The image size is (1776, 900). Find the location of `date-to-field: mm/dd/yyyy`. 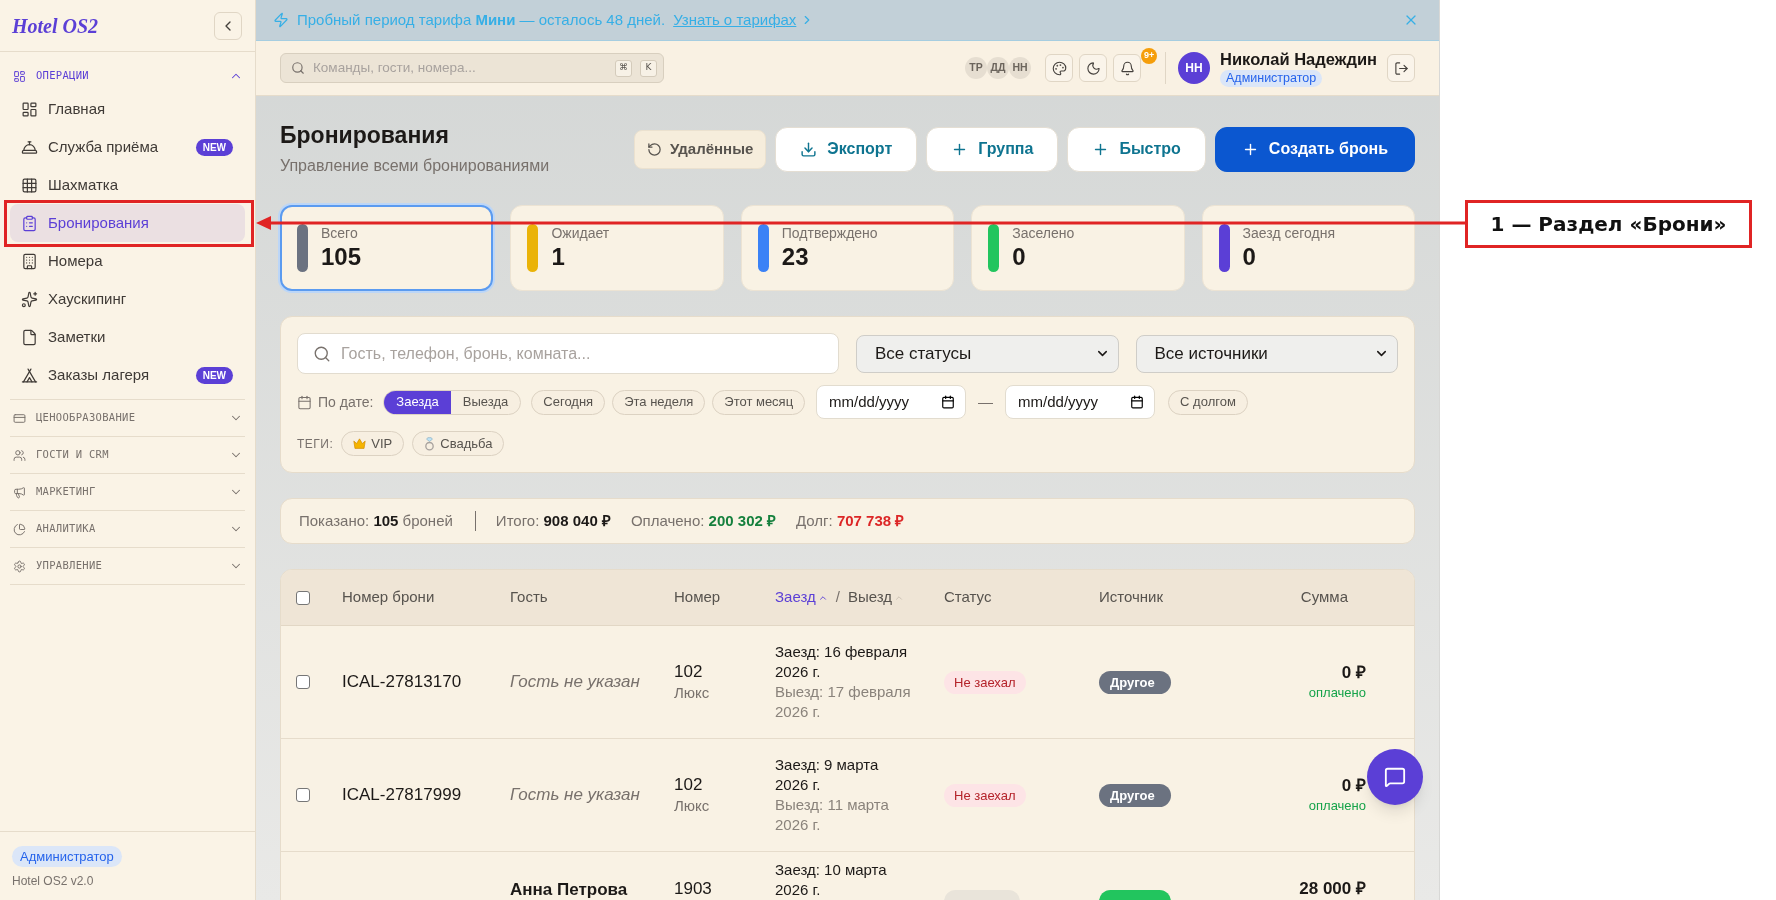

date-to-field: mm/dd/yyyy is located at coordinates (1080, 402).